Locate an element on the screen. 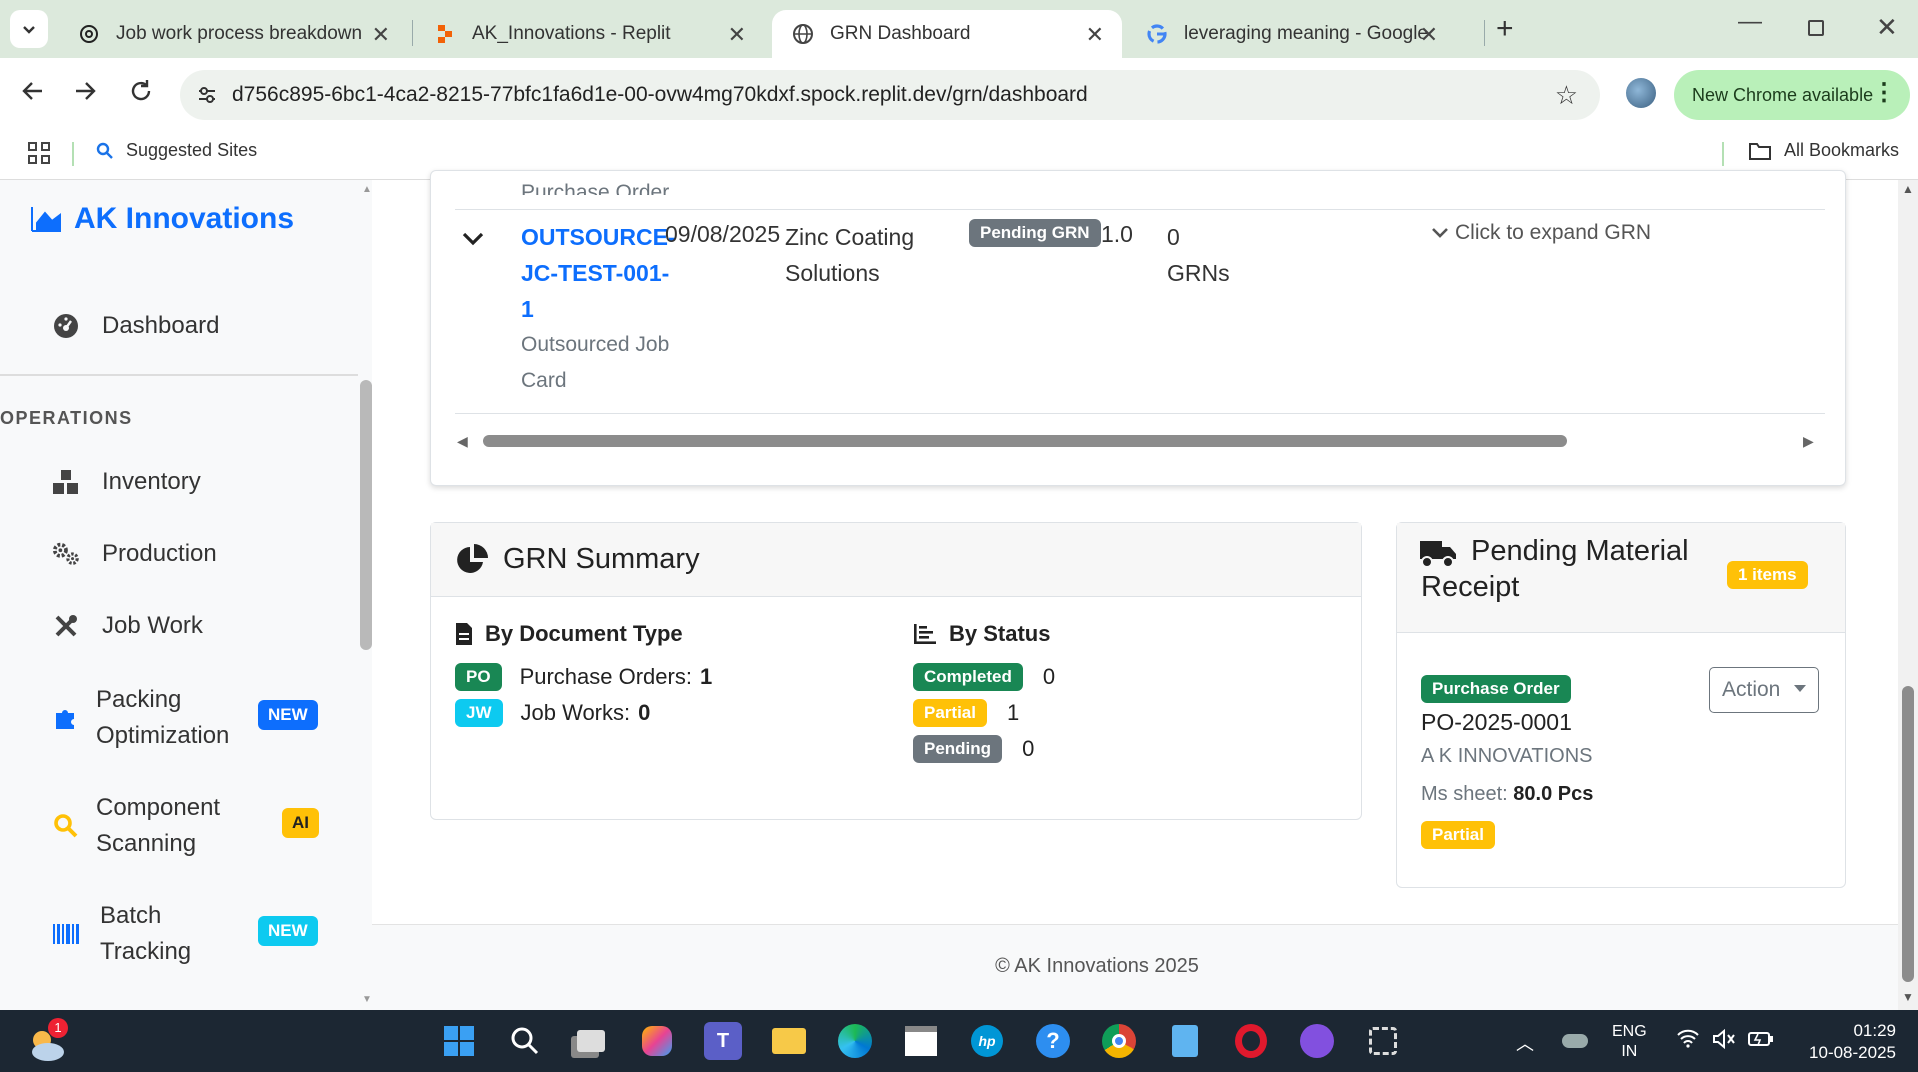 This screenshot has width=1918, height=1072. arrow-left-icon is located at coordinates (32, 91).